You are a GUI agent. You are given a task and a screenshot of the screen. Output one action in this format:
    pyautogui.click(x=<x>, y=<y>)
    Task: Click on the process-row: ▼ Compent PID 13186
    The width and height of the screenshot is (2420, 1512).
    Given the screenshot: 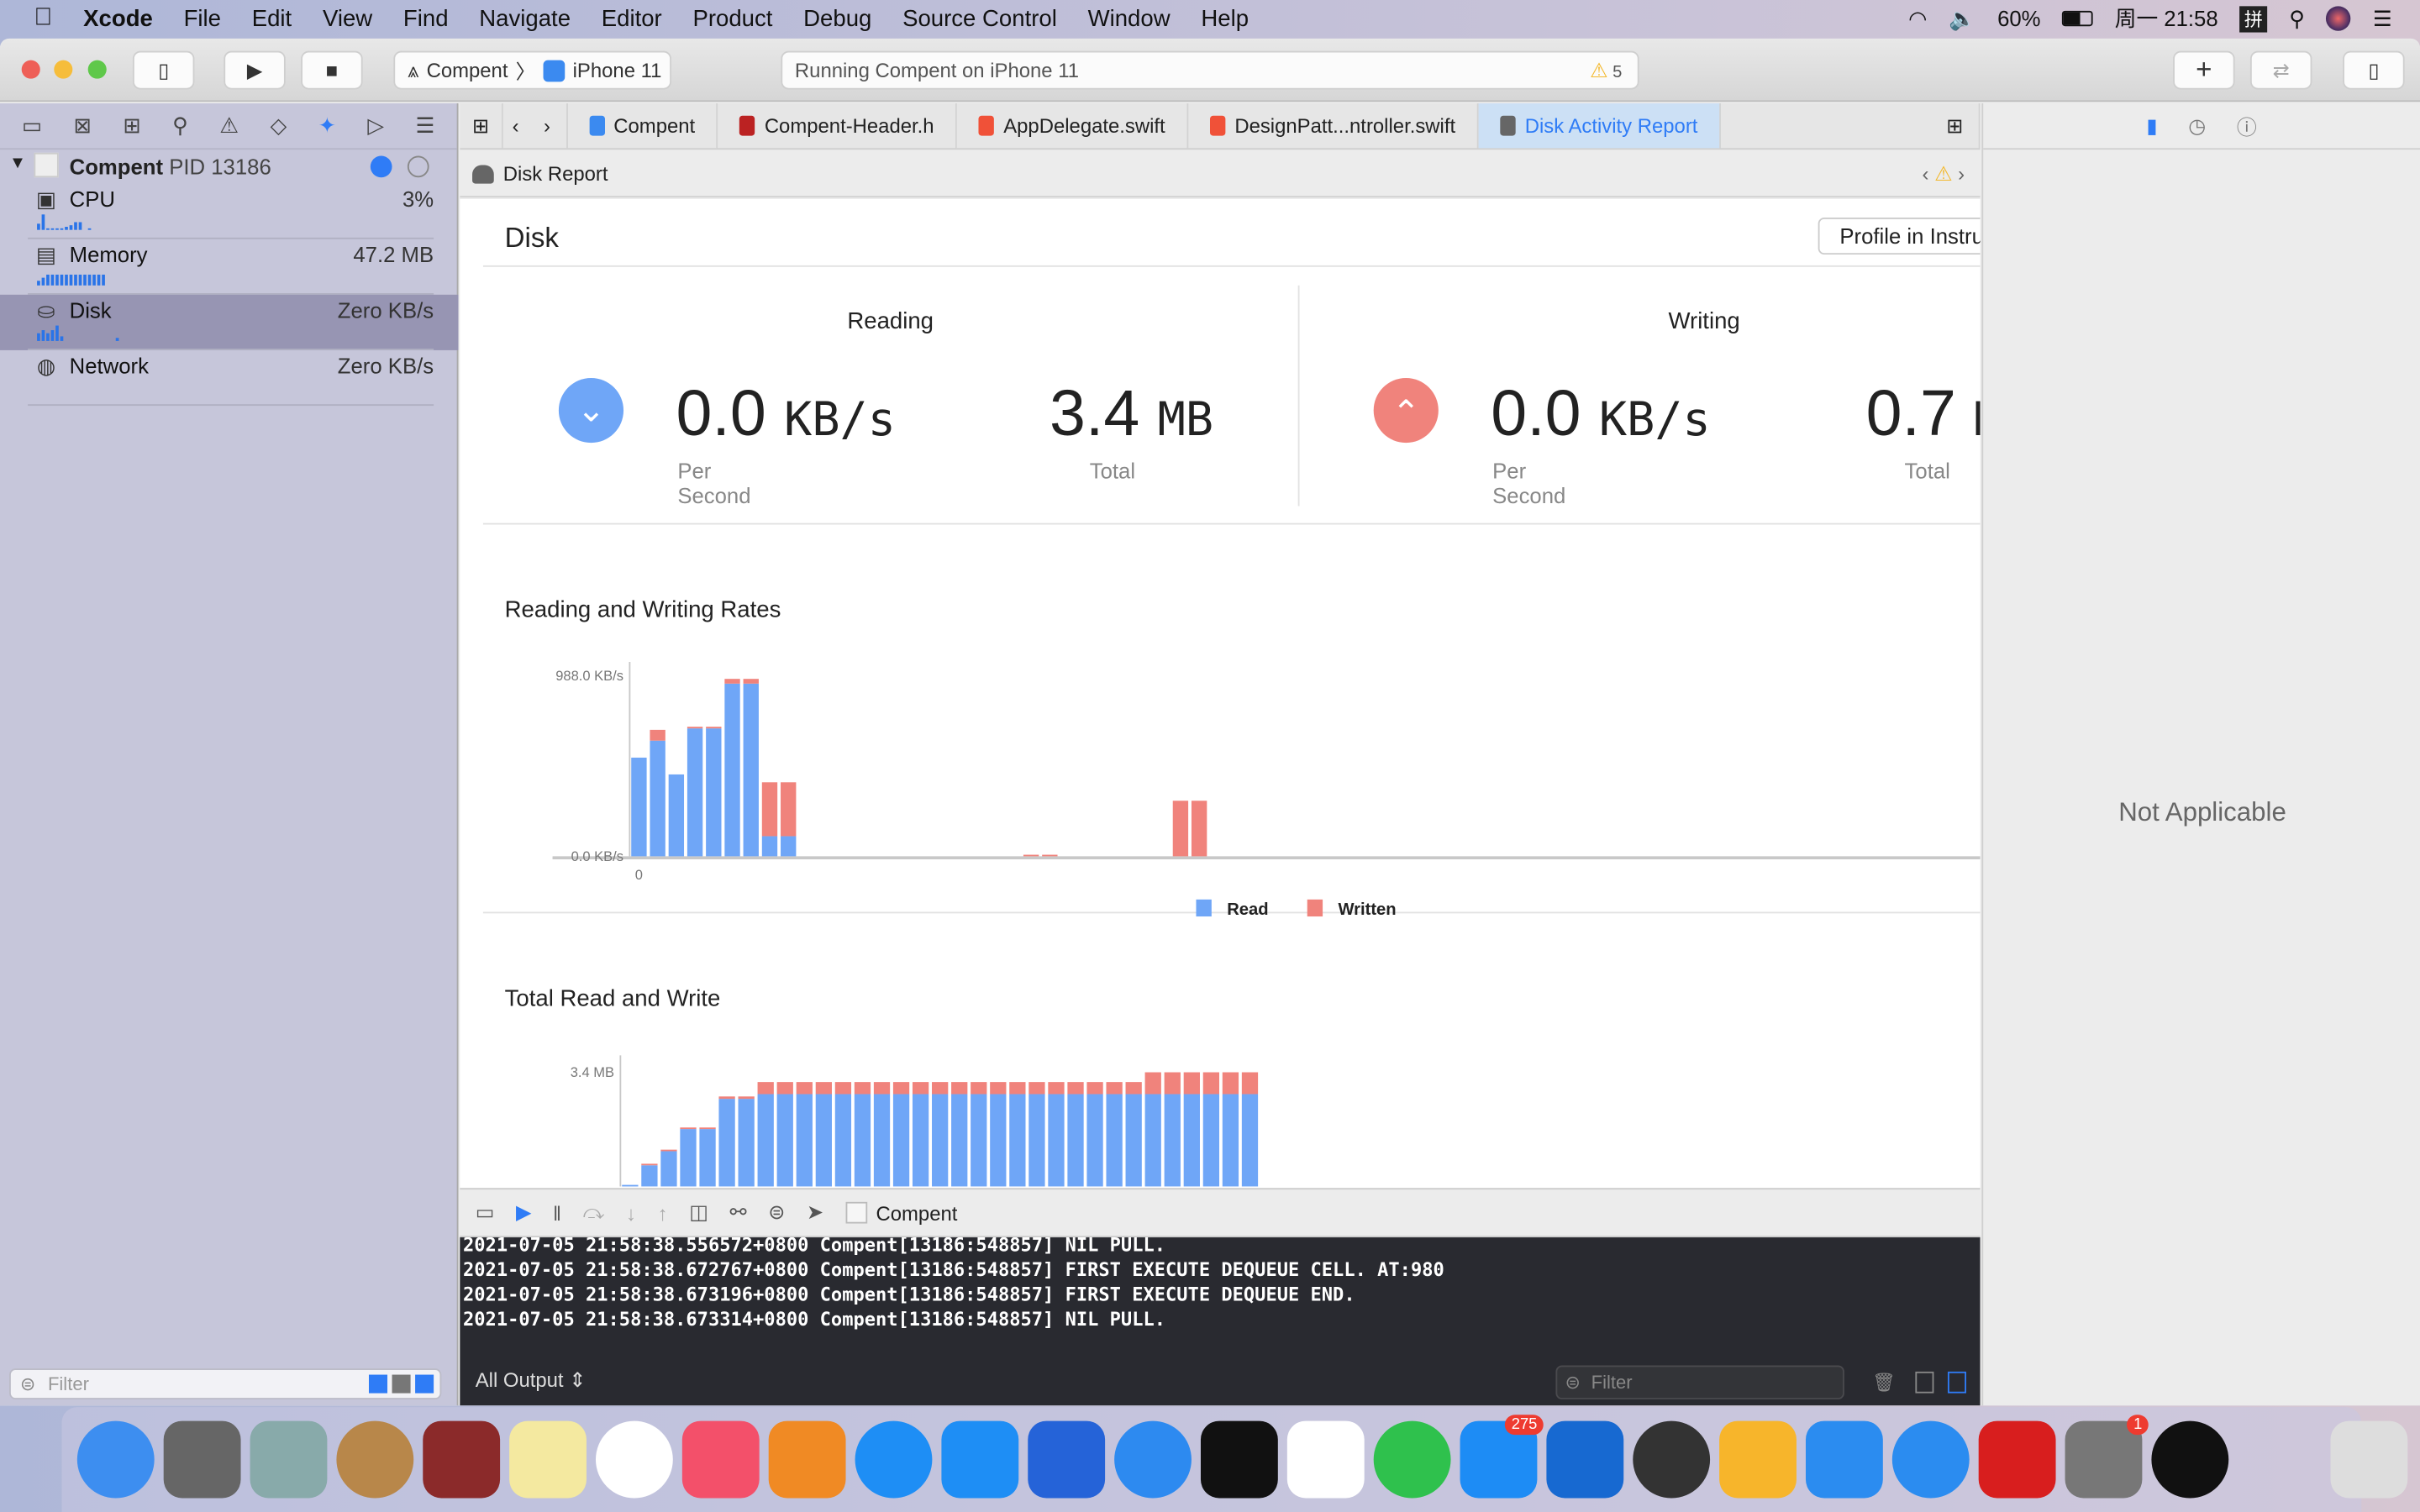 What is the action you would take?
    pyautogui.click(x=229, y=166)
    